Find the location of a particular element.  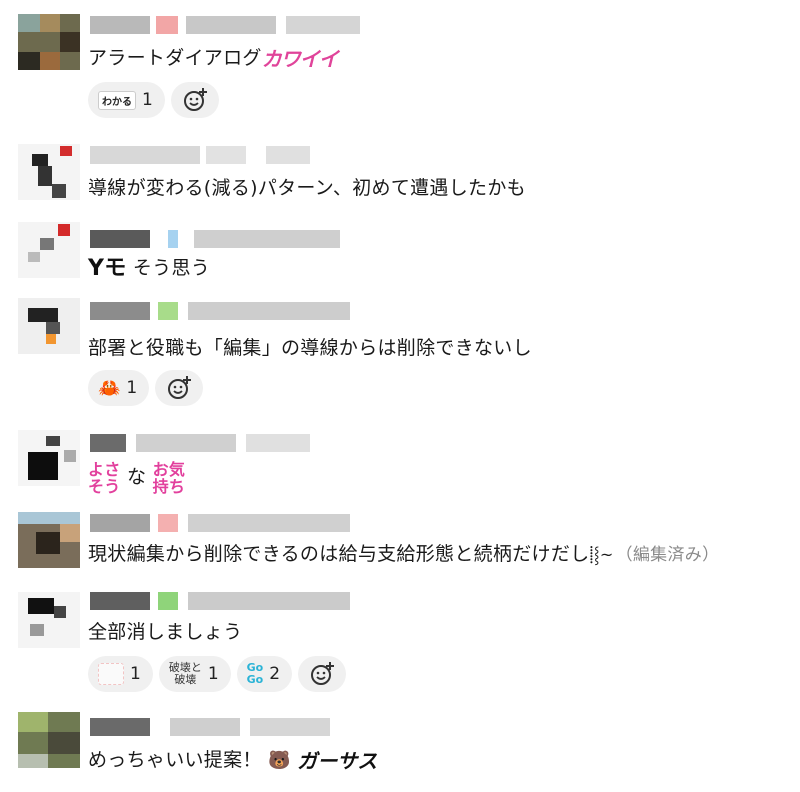

hakai-stamp-icon: 破壊と 破壊 is located at coordinates (185, 673).